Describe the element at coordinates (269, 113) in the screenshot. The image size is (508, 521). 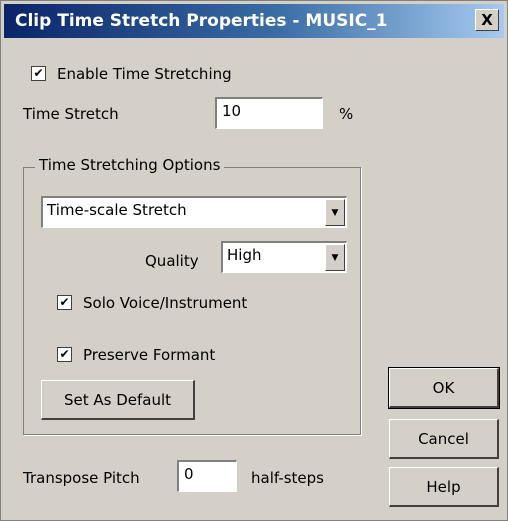
I see `time-stretch-input: 10` at that location.